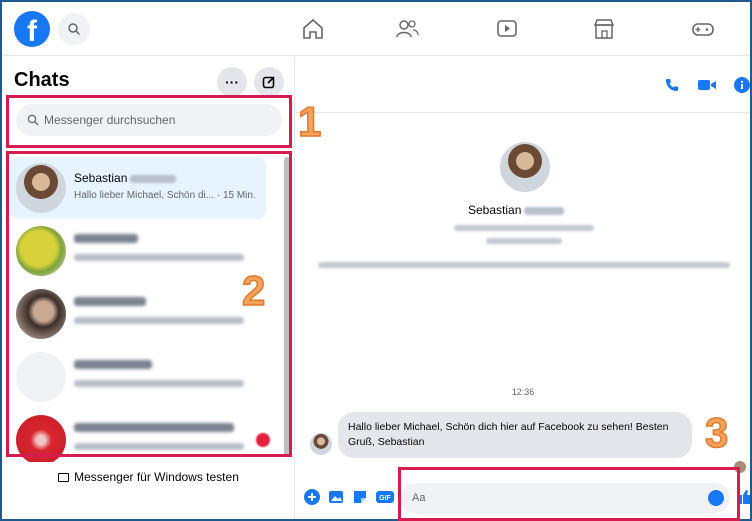 This screenshot has height=521, width=752. I want to click on marketplace-icon, so click(604, 29).